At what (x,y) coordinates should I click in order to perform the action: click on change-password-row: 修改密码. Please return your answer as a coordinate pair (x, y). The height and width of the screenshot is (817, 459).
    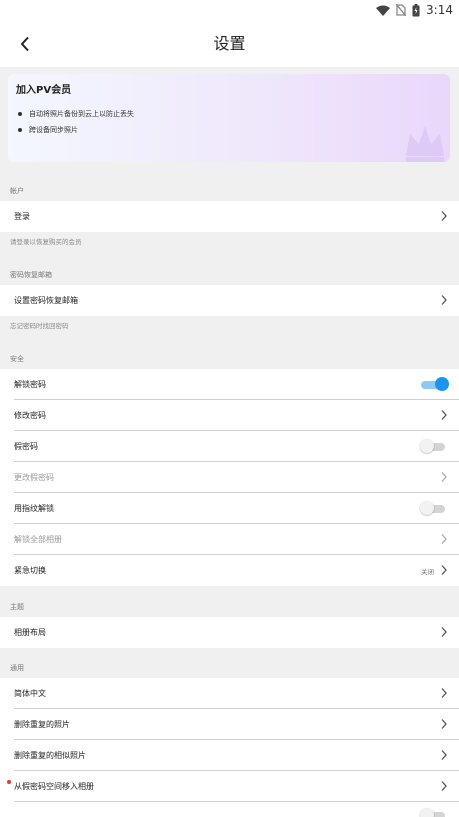
    Looking at the image, I should click on (229, 415).